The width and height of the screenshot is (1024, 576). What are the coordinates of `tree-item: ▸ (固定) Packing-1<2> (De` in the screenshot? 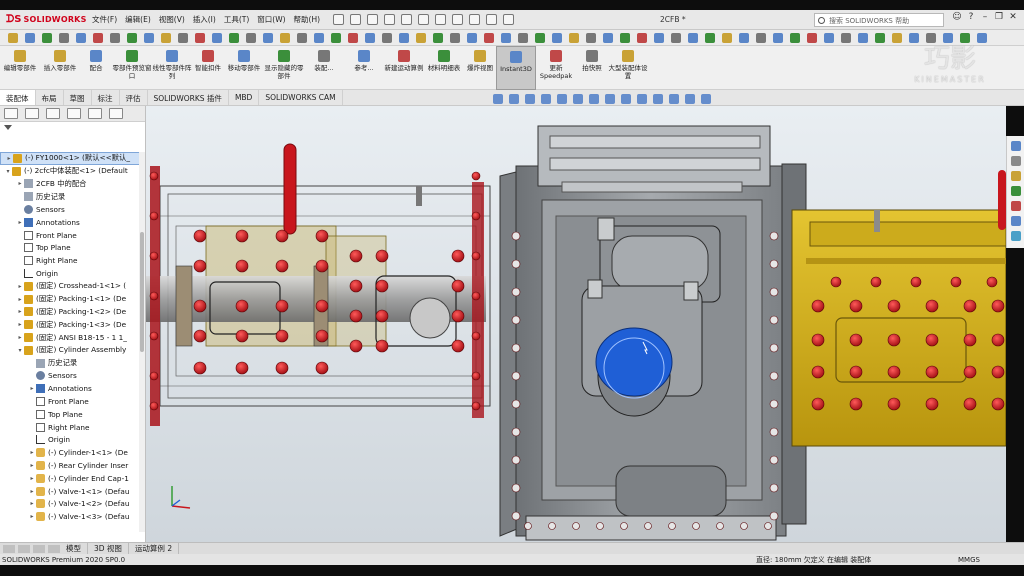 It's located at (70, 312).